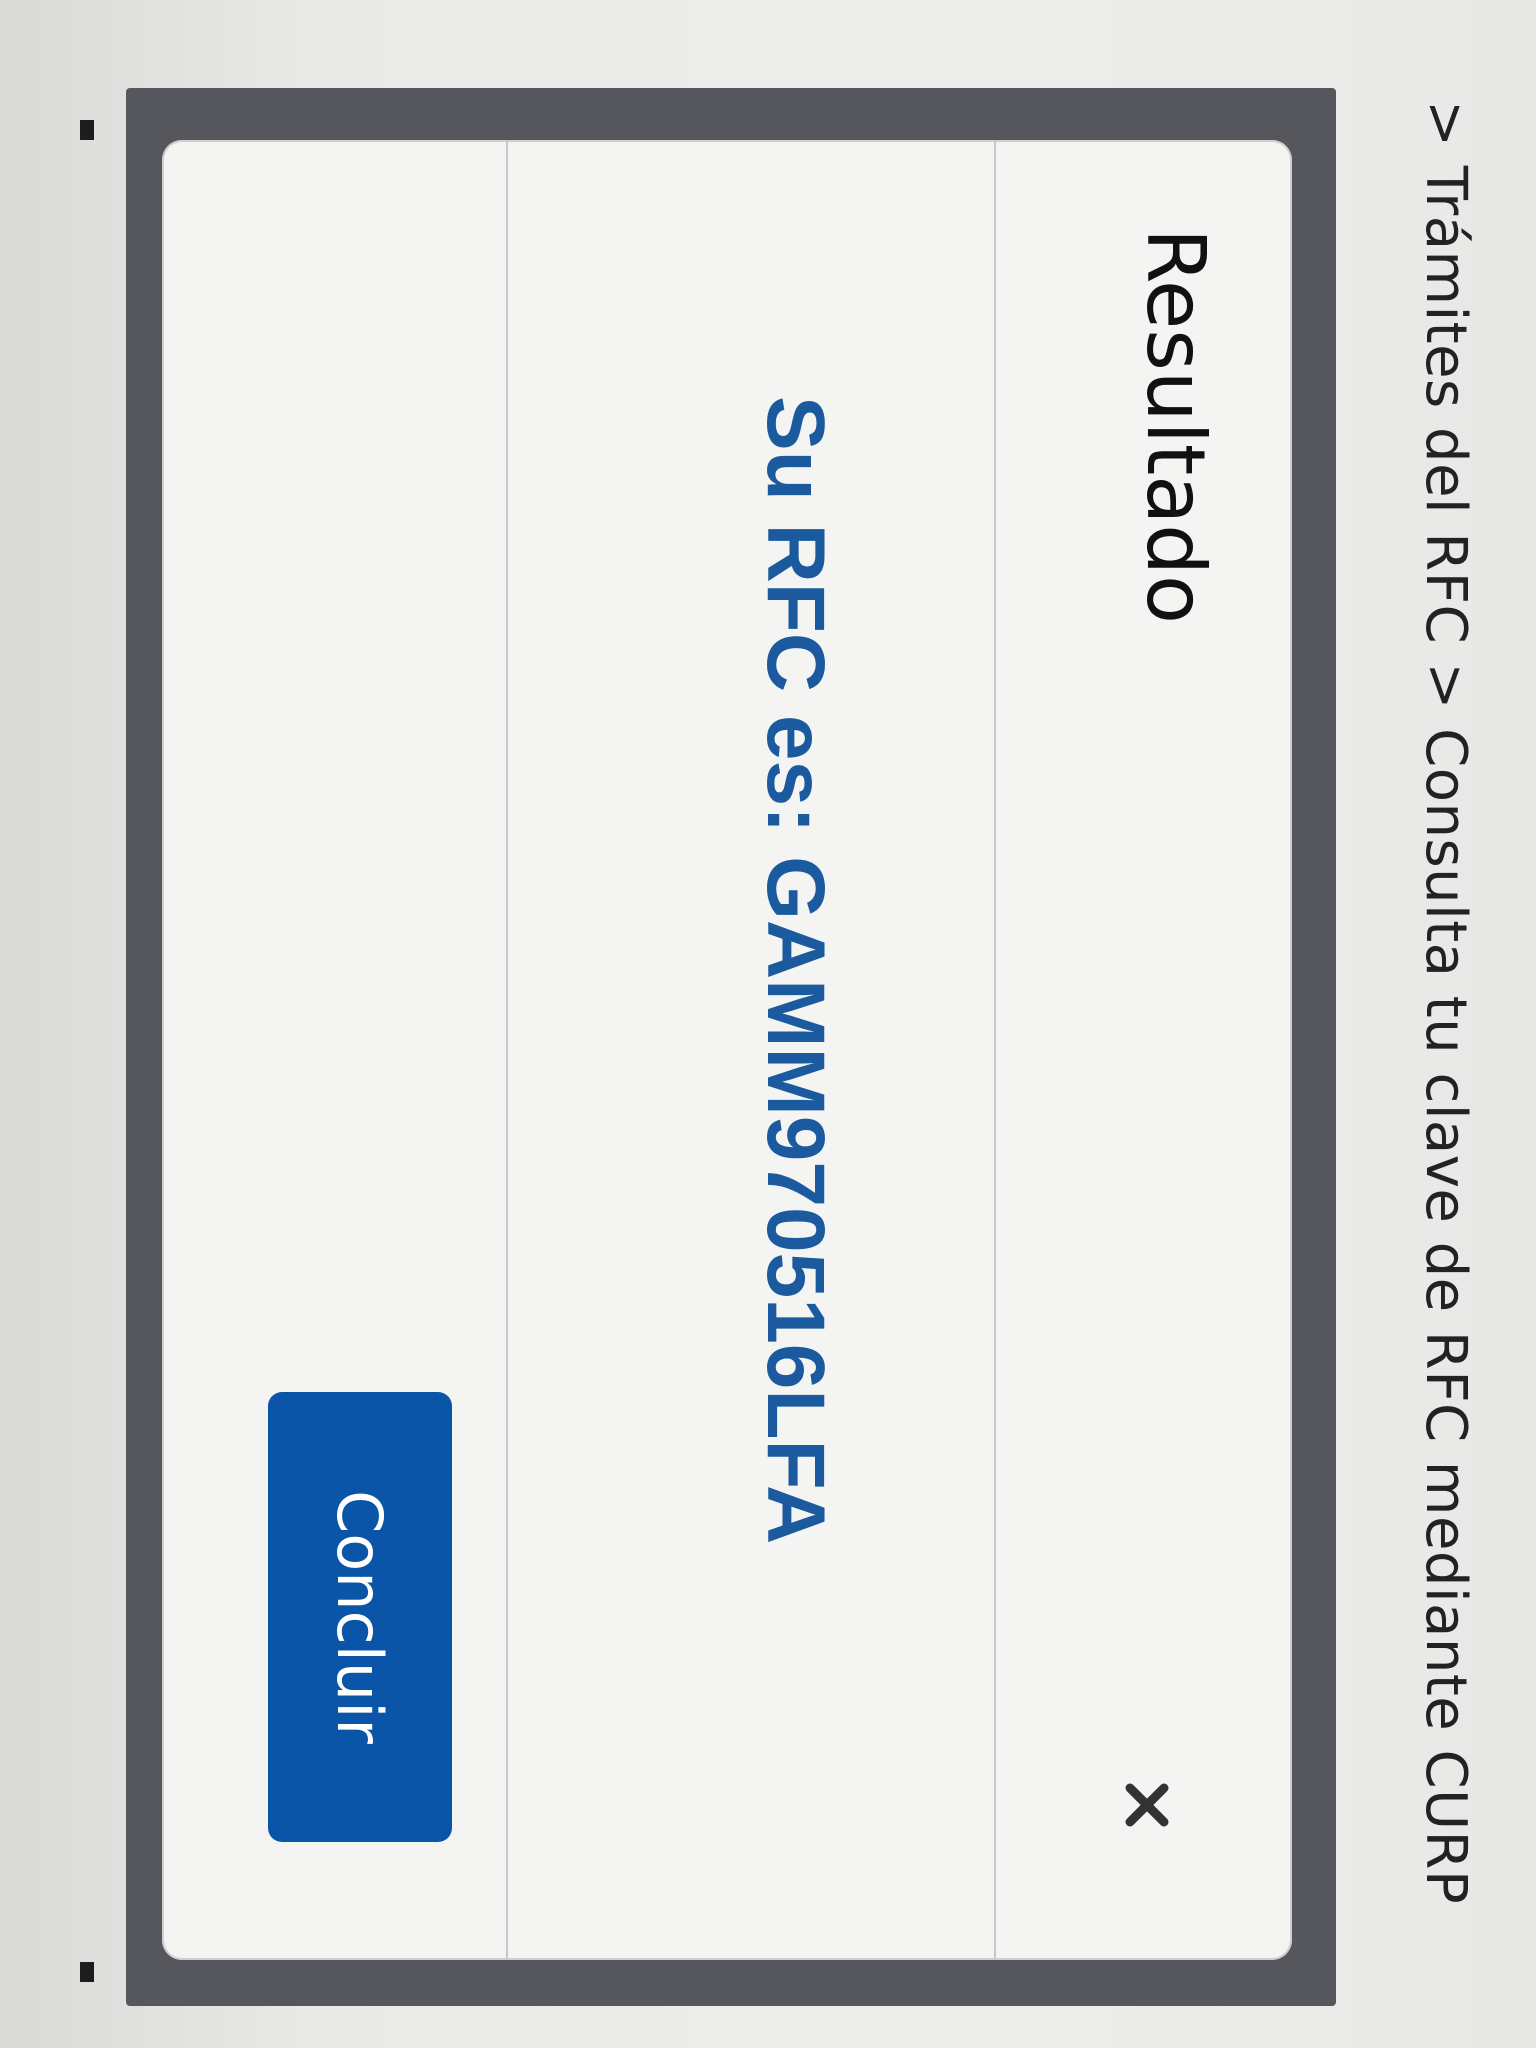 This screenshot has height=2048, width=1536. I want to click on modal-title: Resultado, so click(1175, 426).